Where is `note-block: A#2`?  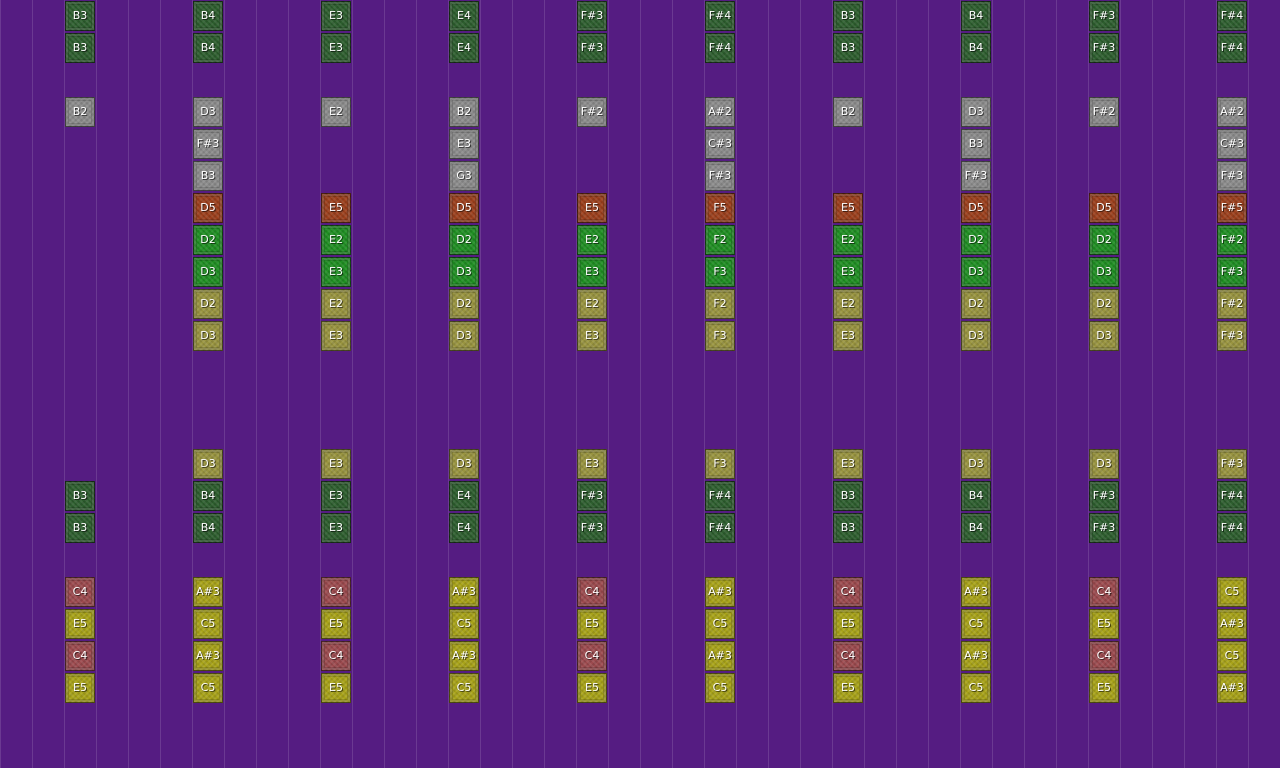
note-block: A#2 is located at coordinates (720, 112).